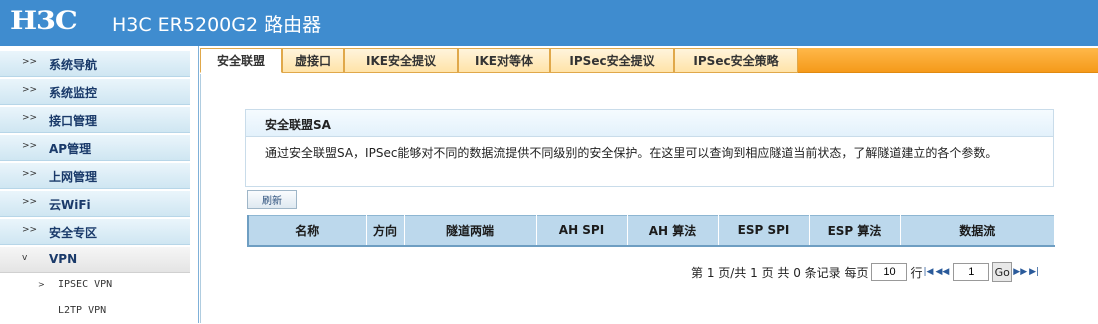 Image resolution: width=1098 pixels, height=324 pixels. I want to click on column-header-ah-spi: AH SPI, so click(581, 231).